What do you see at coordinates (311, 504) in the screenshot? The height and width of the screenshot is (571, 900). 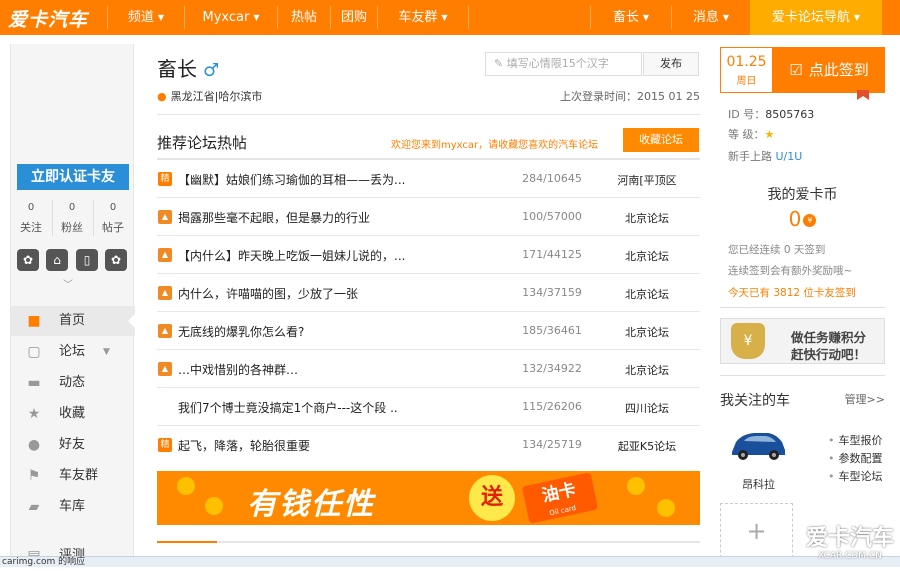 I see `banner-text: 有钱任性` at bounding box center [311, 504].